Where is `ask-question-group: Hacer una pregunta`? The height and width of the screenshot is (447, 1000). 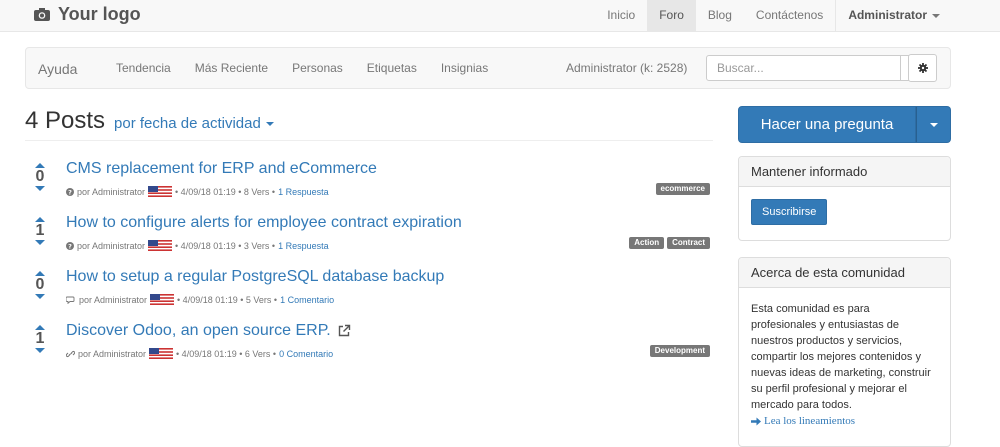
ask-question-group: Hacer una pregunta is located at coordinates (844, 124).